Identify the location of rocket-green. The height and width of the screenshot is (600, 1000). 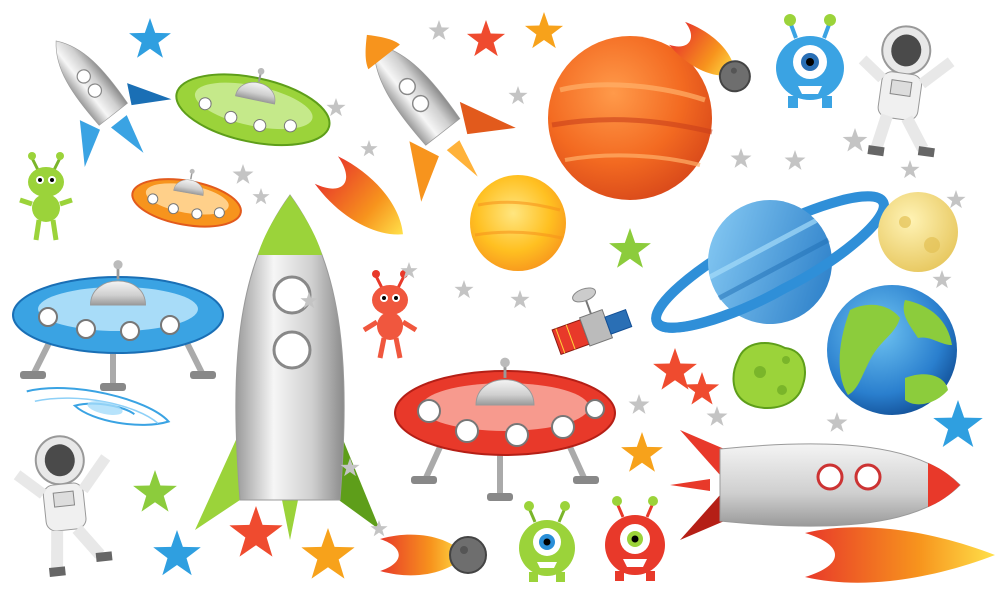
(287, 367).